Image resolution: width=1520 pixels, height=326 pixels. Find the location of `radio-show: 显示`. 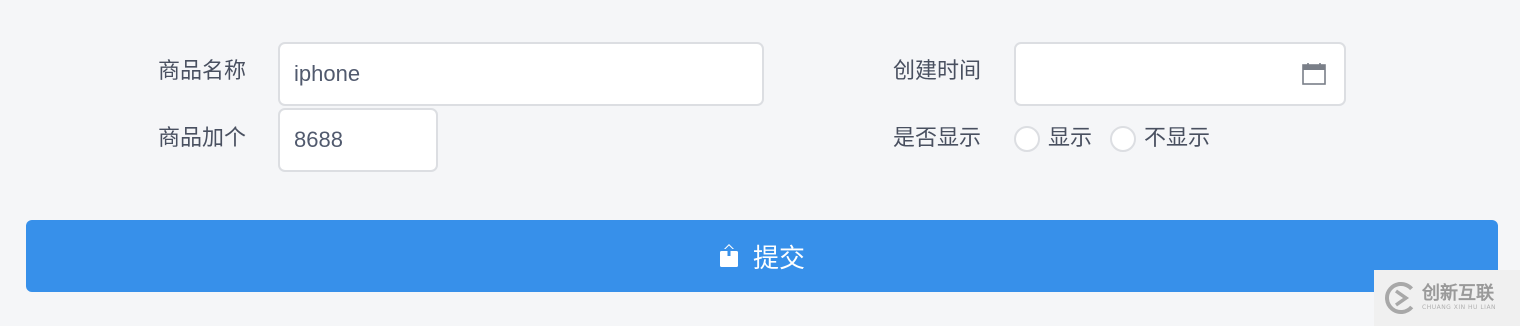

radio-show: 显示 is located at coordinates (1053, 139).